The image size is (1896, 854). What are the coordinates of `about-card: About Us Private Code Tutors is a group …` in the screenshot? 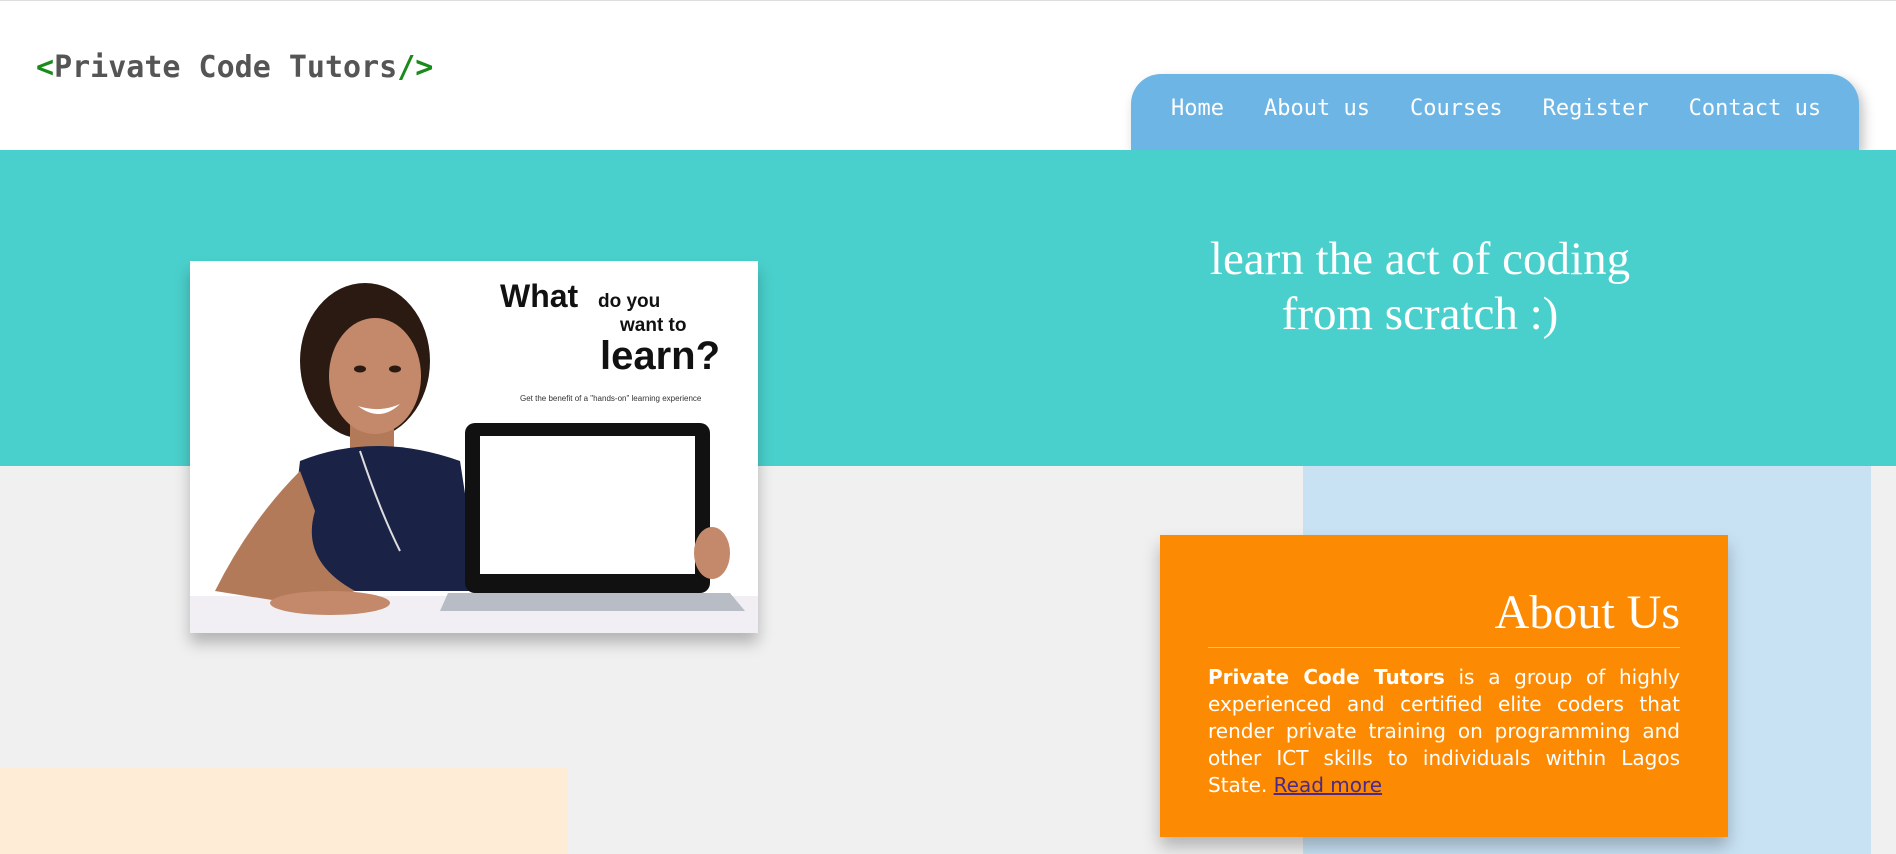 It's located at (1444, 686).